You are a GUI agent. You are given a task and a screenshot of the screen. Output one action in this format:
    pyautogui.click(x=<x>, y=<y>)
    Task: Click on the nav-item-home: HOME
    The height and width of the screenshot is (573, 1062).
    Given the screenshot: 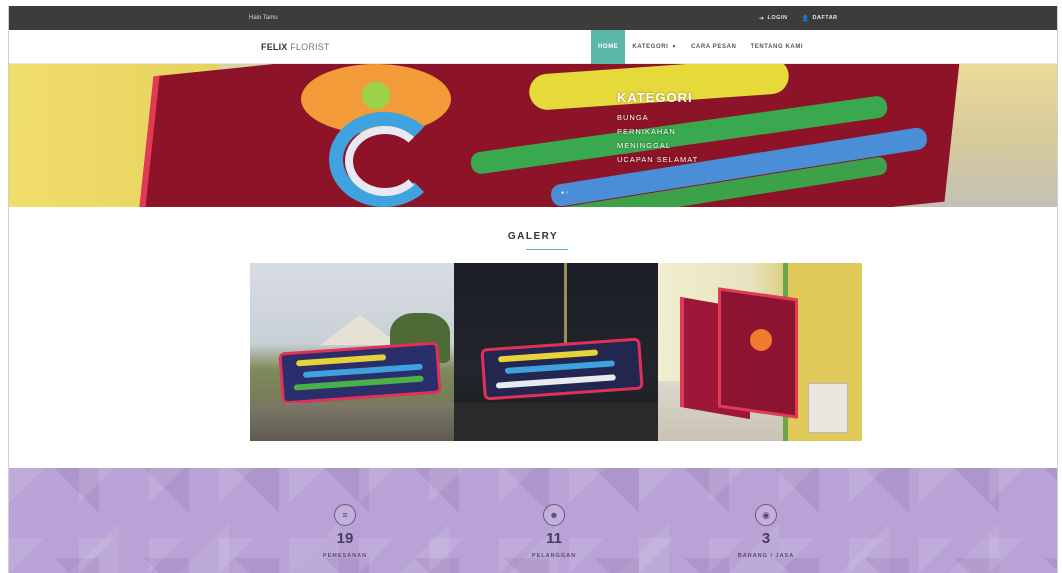 What is the action you would take?
    pyautogui.click(x=608, y=47)
    